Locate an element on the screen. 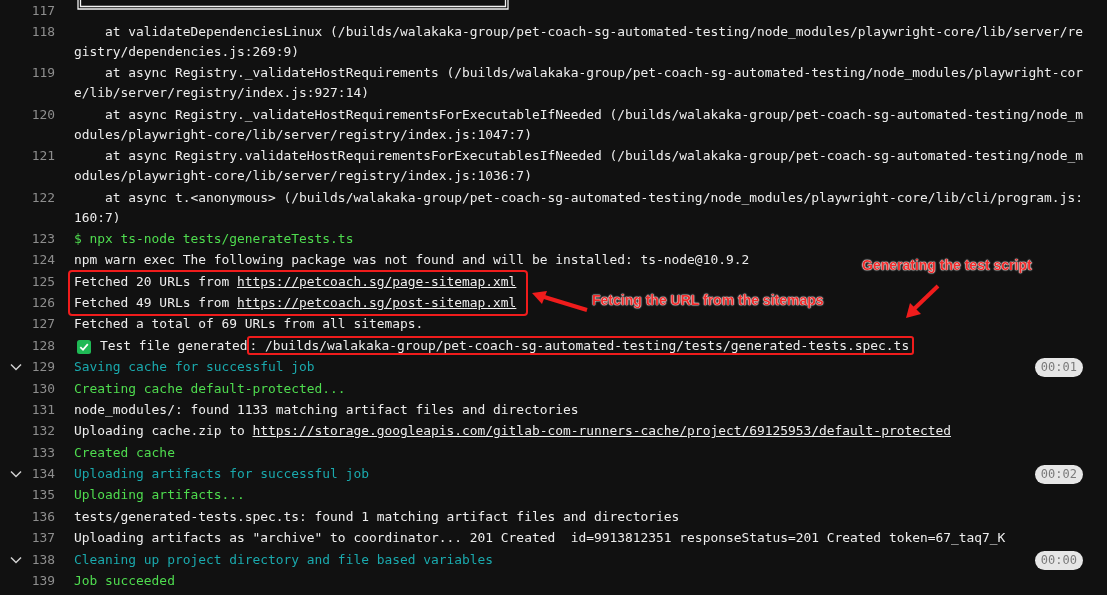 Image resolution: width=1107 pixels, height=595 pixels. log-text: Job succeeded is located at coordinates (124, 580).